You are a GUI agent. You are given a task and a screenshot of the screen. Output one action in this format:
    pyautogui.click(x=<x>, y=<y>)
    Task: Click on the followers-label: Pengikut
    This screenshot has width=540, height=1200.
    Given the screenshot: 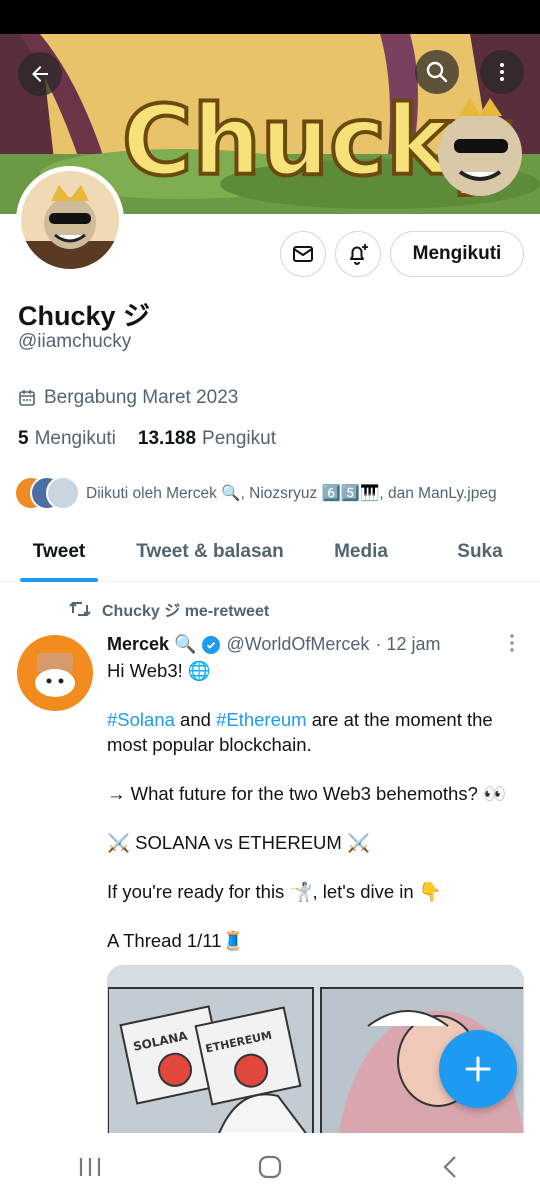 What is the action you would take?
    pyautogui.click(x=239, y=438)
    